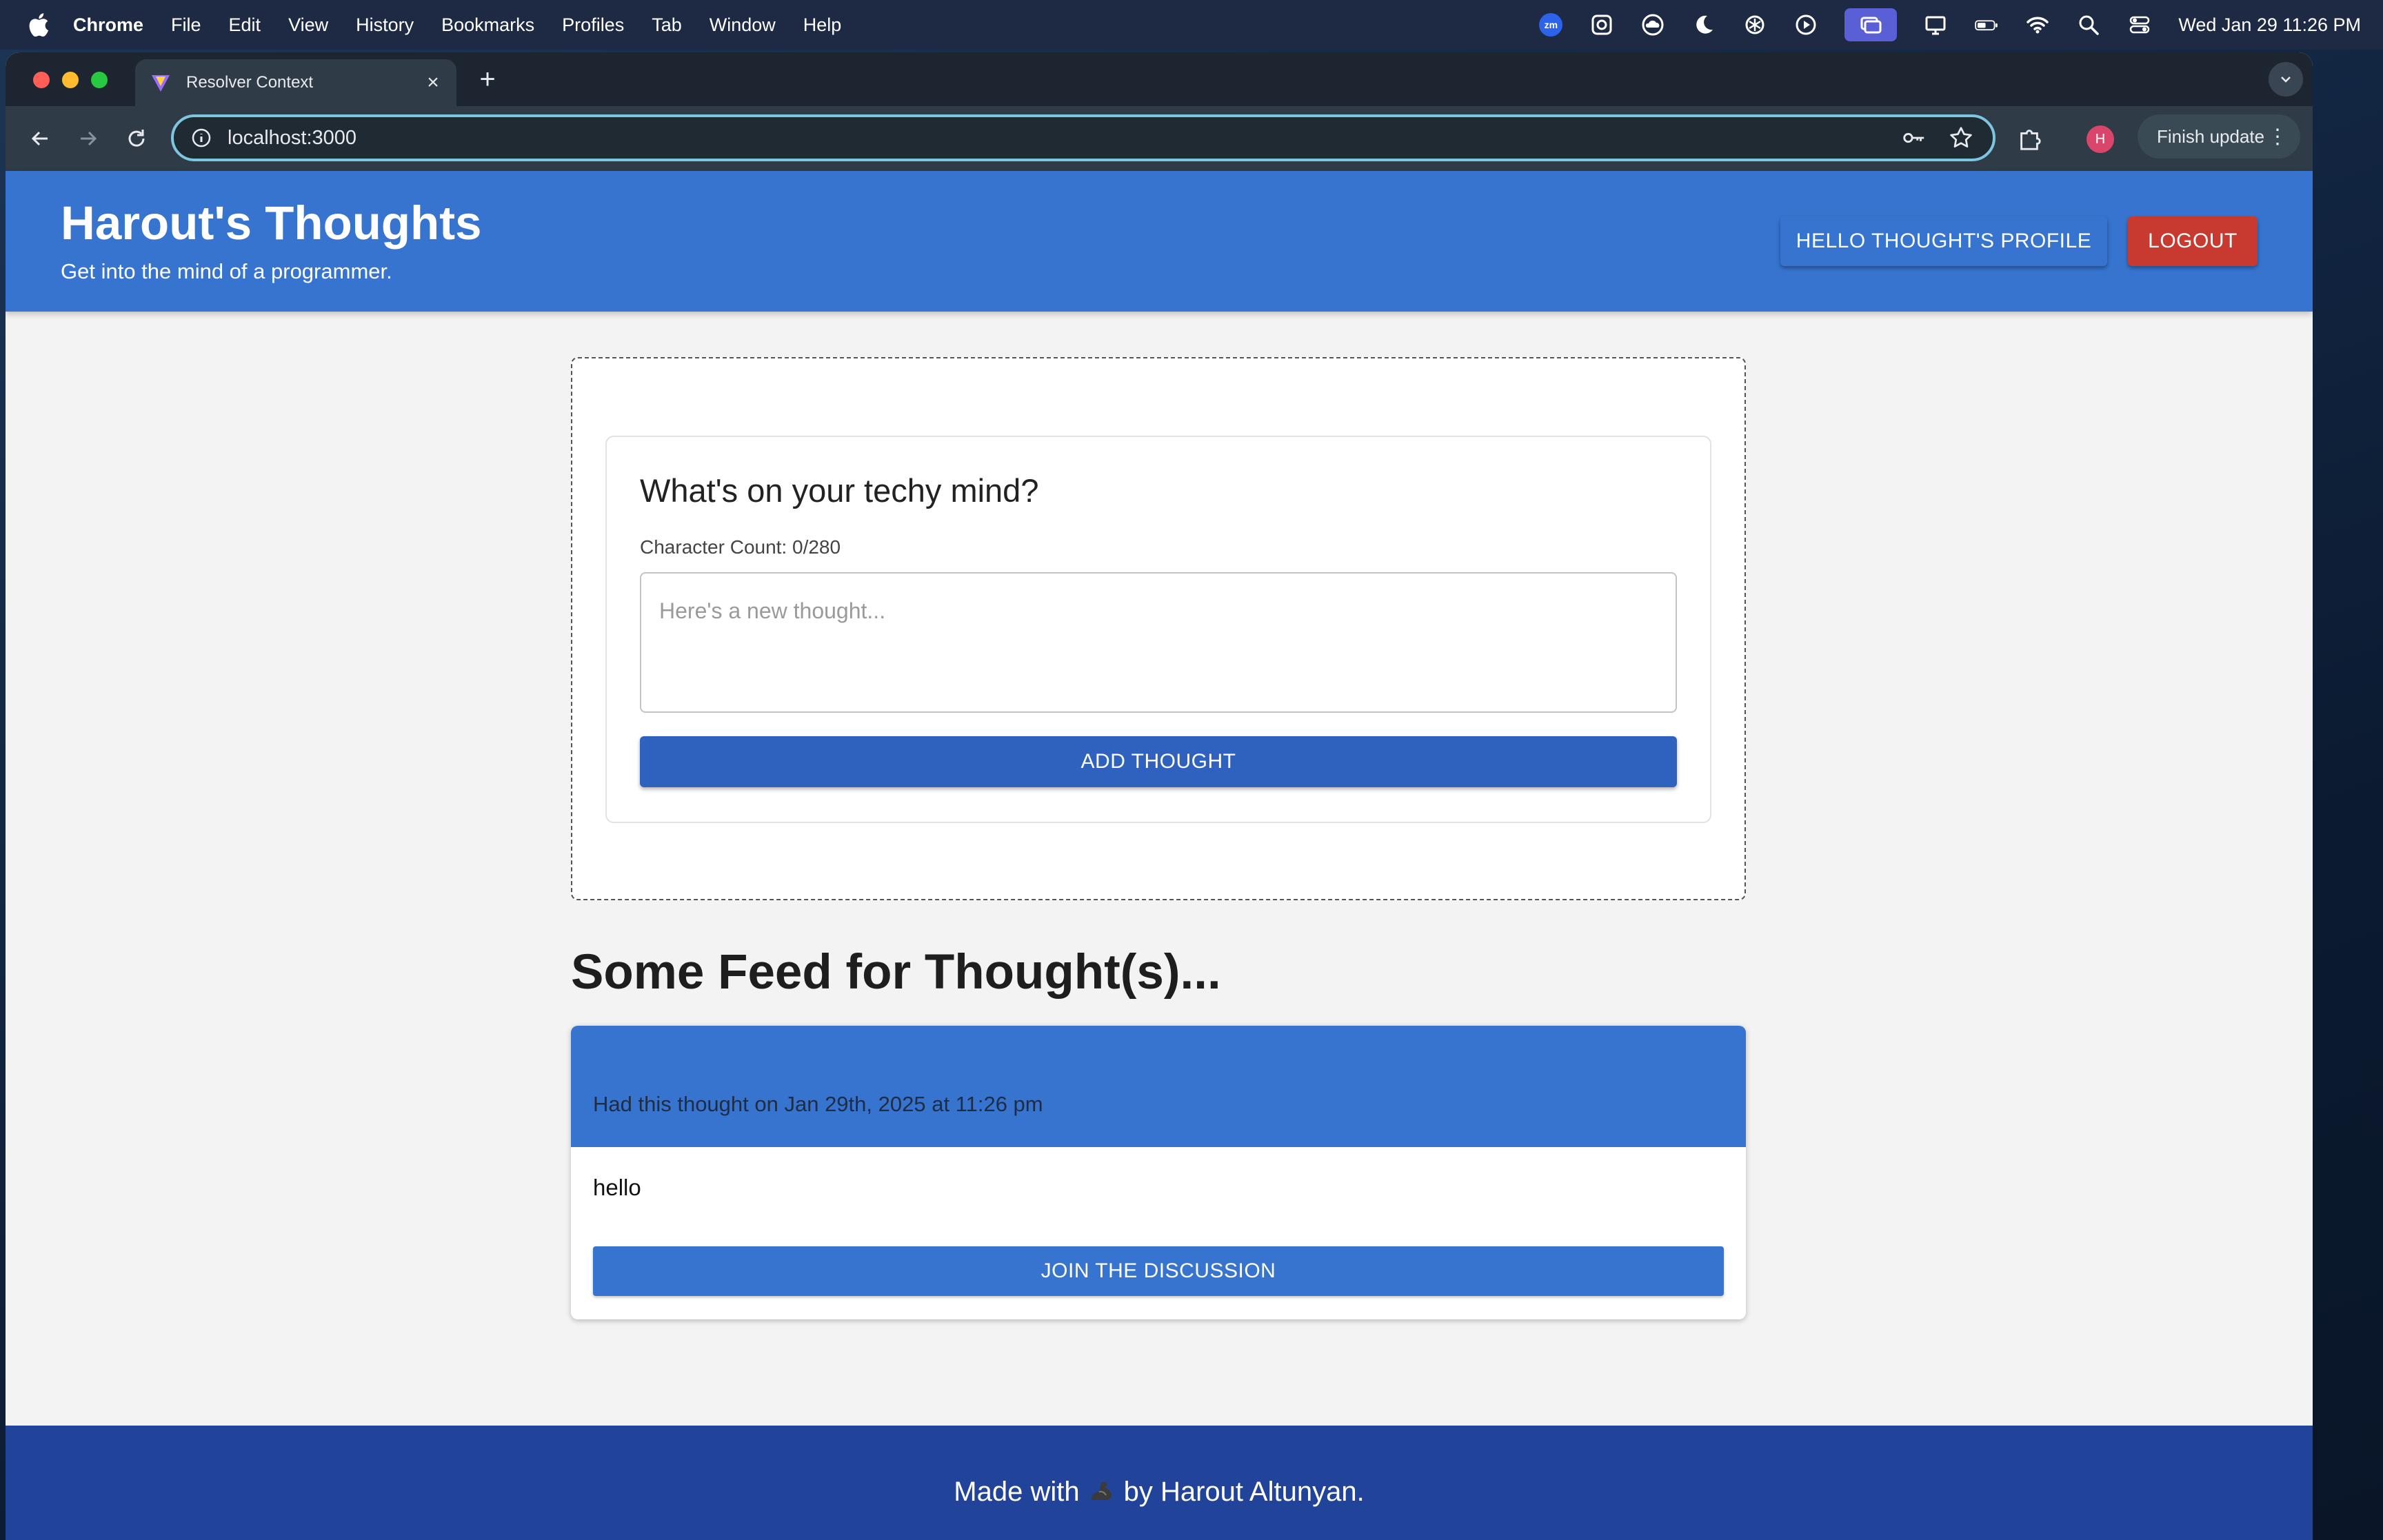  Describe the element at coordinates (1949, 25) in the screenshot. I see `menu-bar-tray: zm Wed Jan 29 11:26 PM` at that location.